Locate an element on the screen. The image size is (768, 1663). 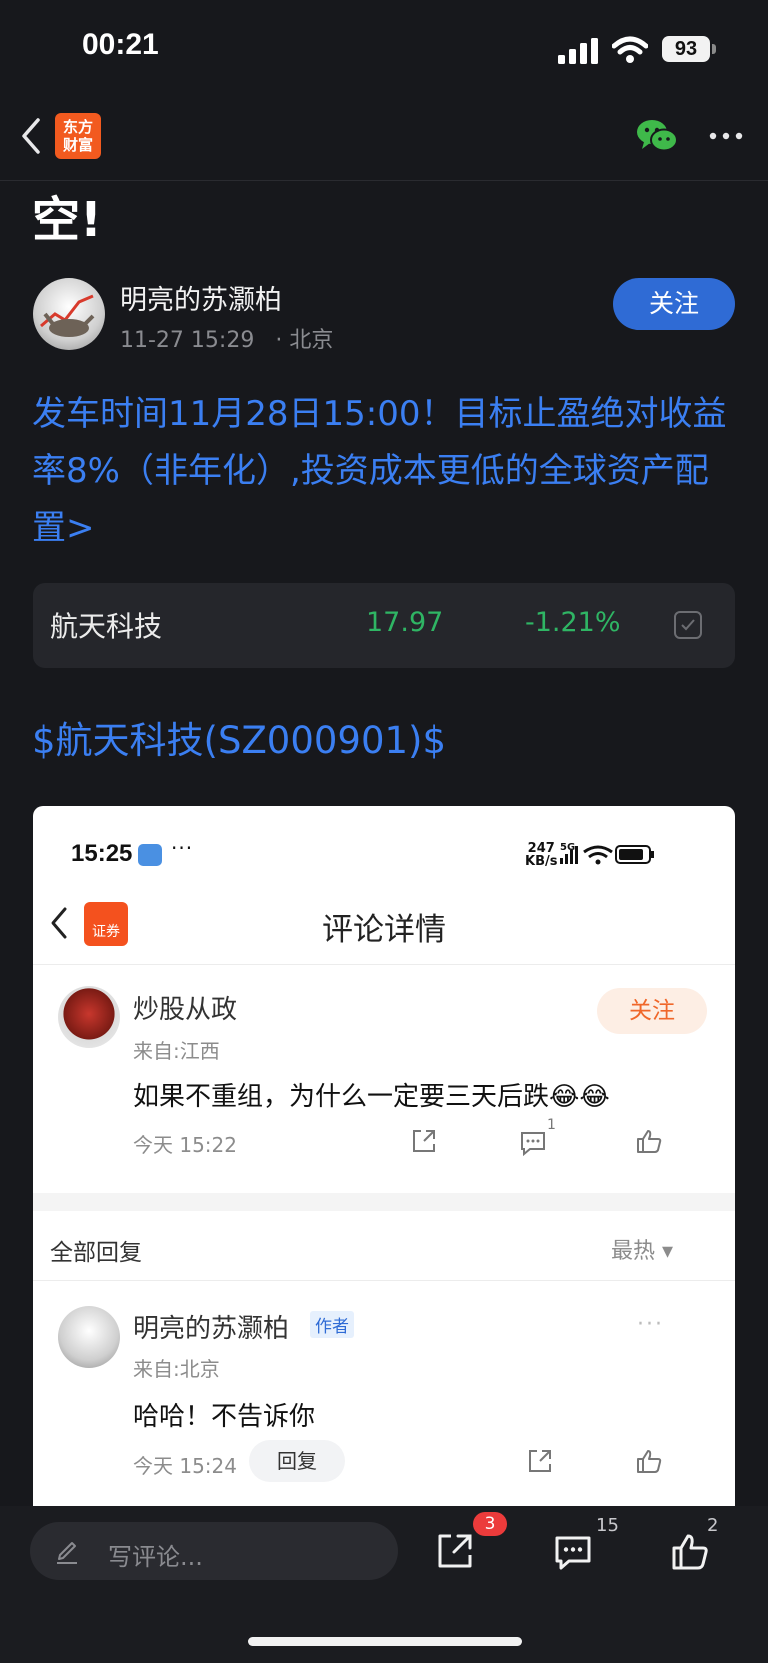
shot-like-icon is located at coordinates (649, 1141).